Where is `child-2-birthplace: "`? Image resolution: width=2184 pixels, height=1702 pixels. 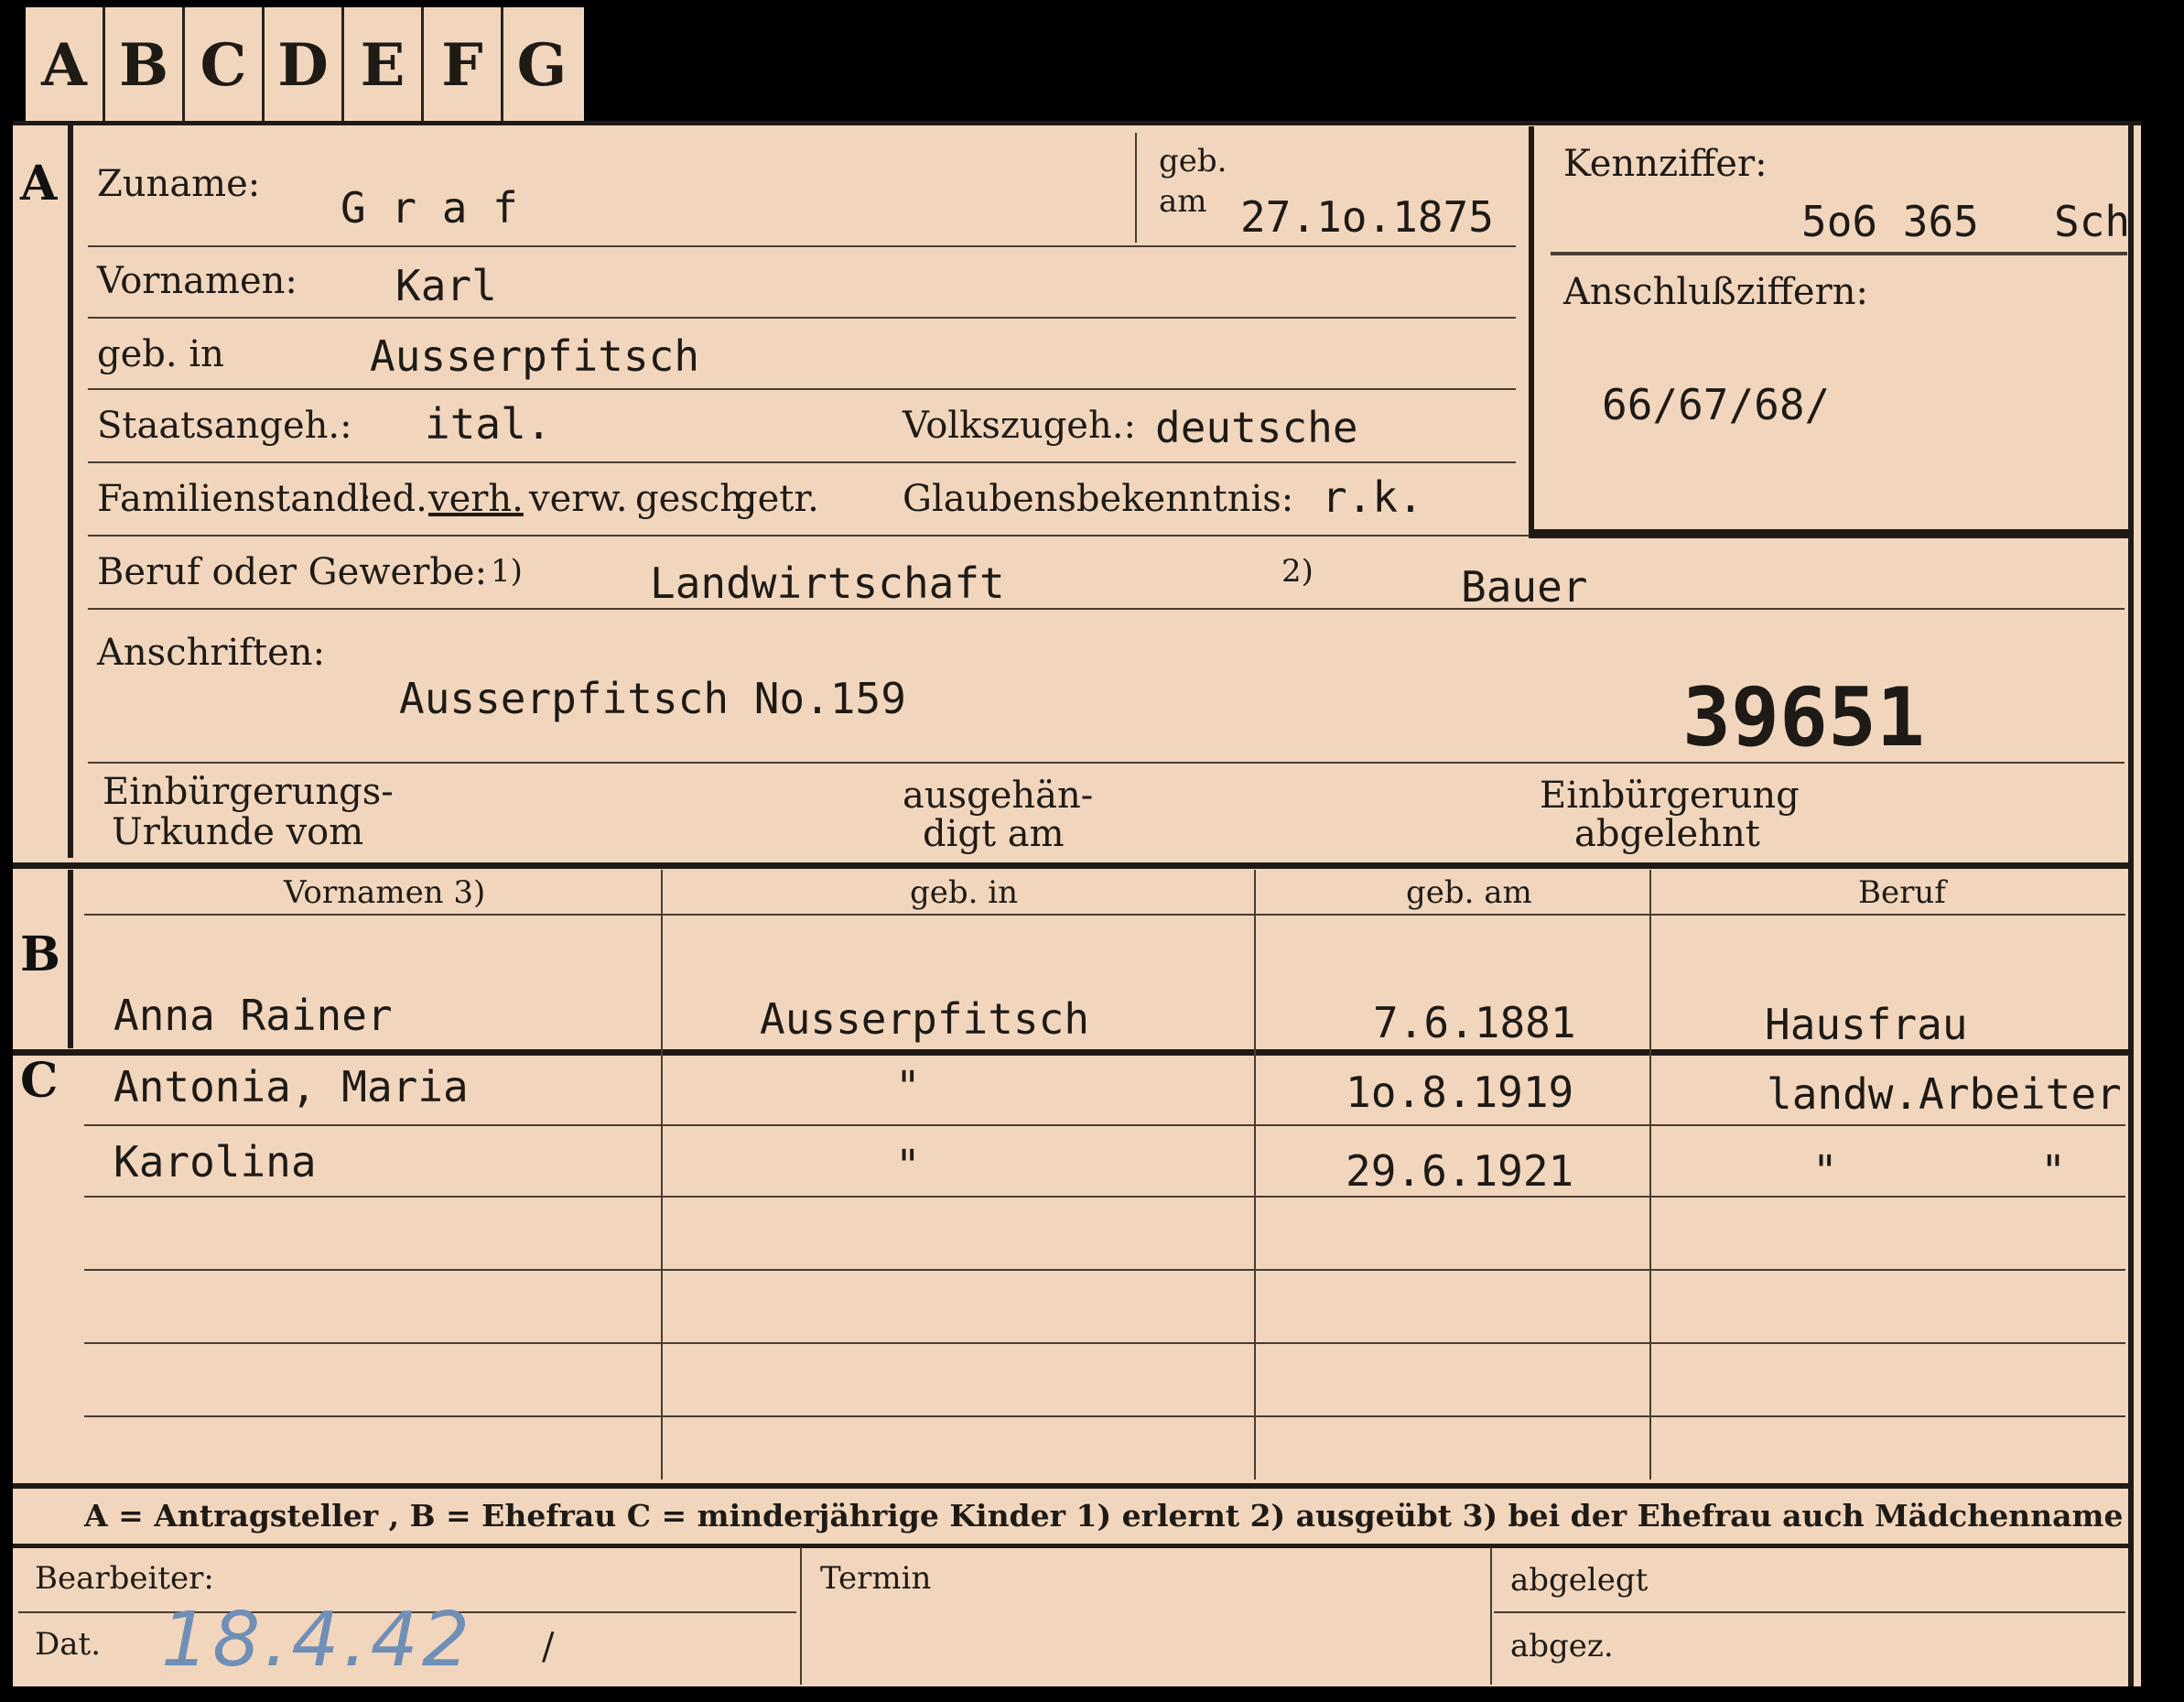 child-2-birthplace: " is located at coordinates (908, 1166).